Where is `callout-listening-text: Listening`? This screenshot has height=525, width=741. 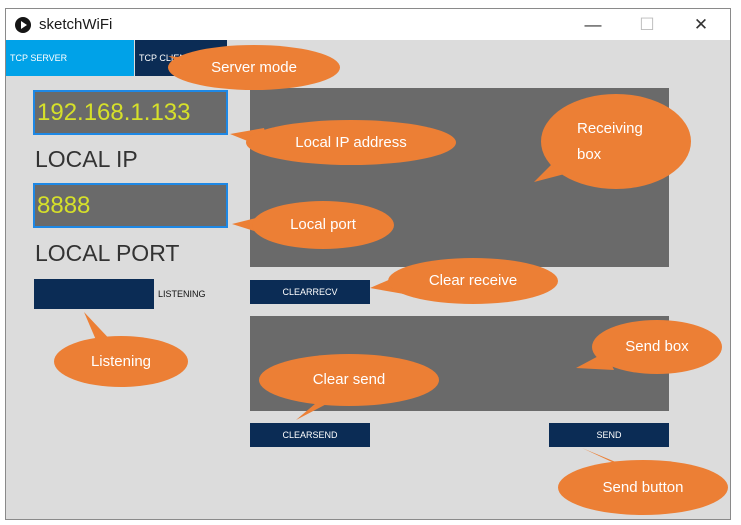
callout-listening-text: Listening is located at coordinates (121, 361).